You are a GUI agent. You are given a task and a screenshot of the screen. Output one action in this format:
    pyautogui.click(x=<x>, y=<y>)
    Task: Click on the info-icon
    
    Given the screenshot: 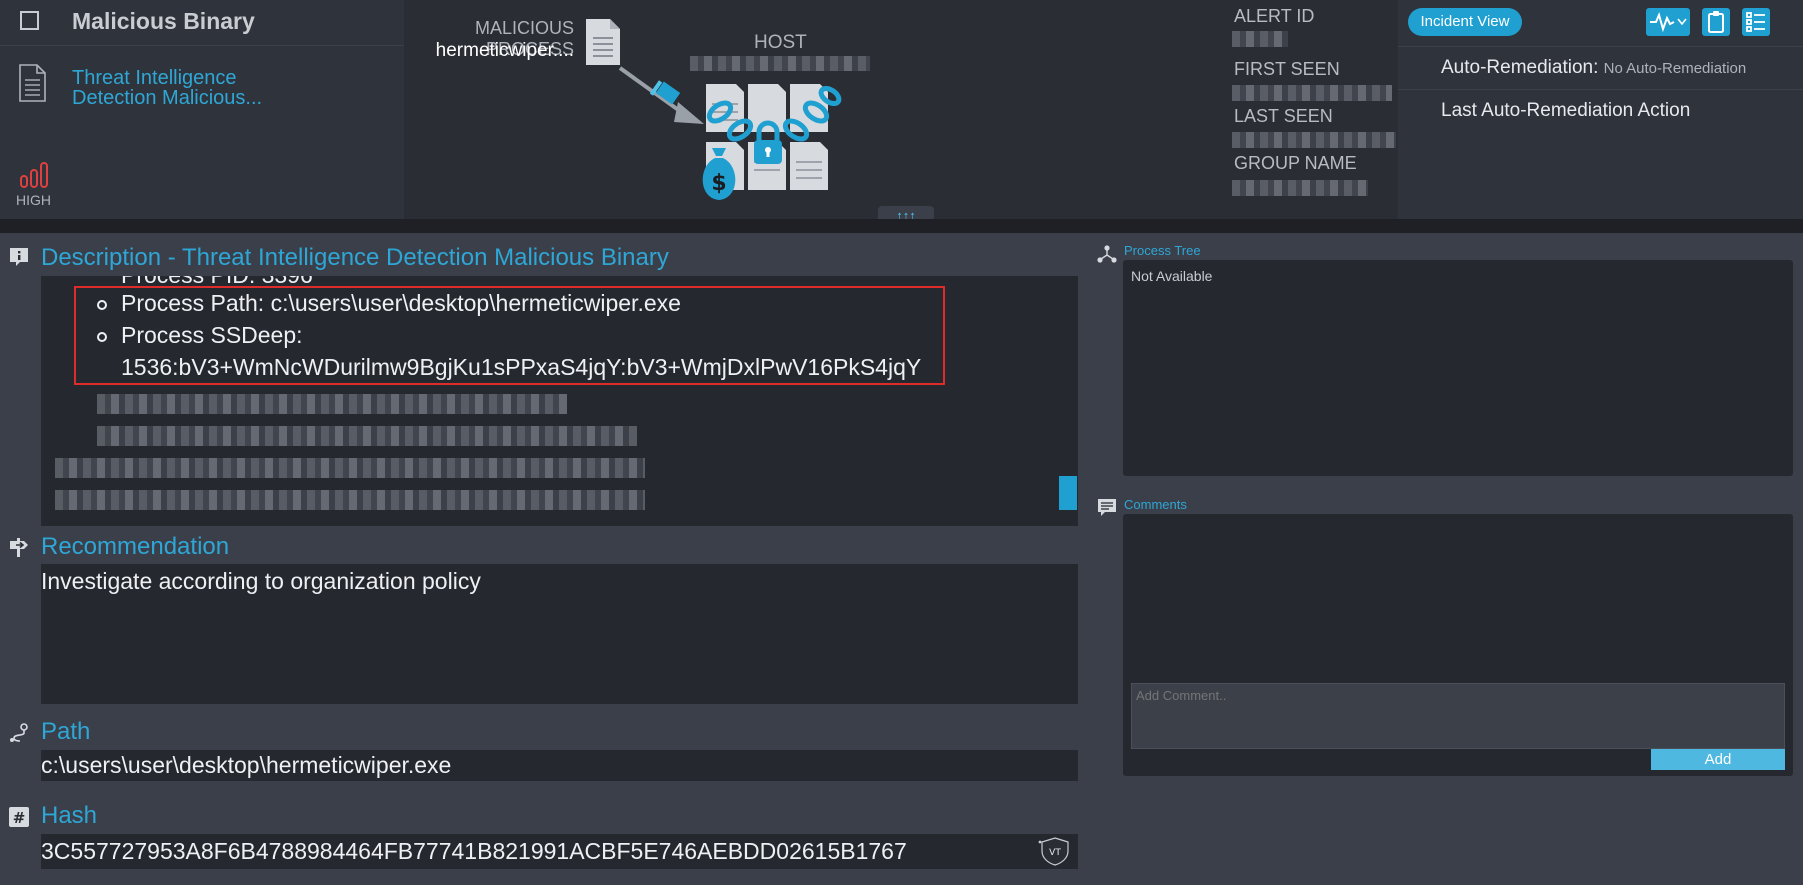 What is the action you would take?
    pyautogui.click(x=19, y=257)
    